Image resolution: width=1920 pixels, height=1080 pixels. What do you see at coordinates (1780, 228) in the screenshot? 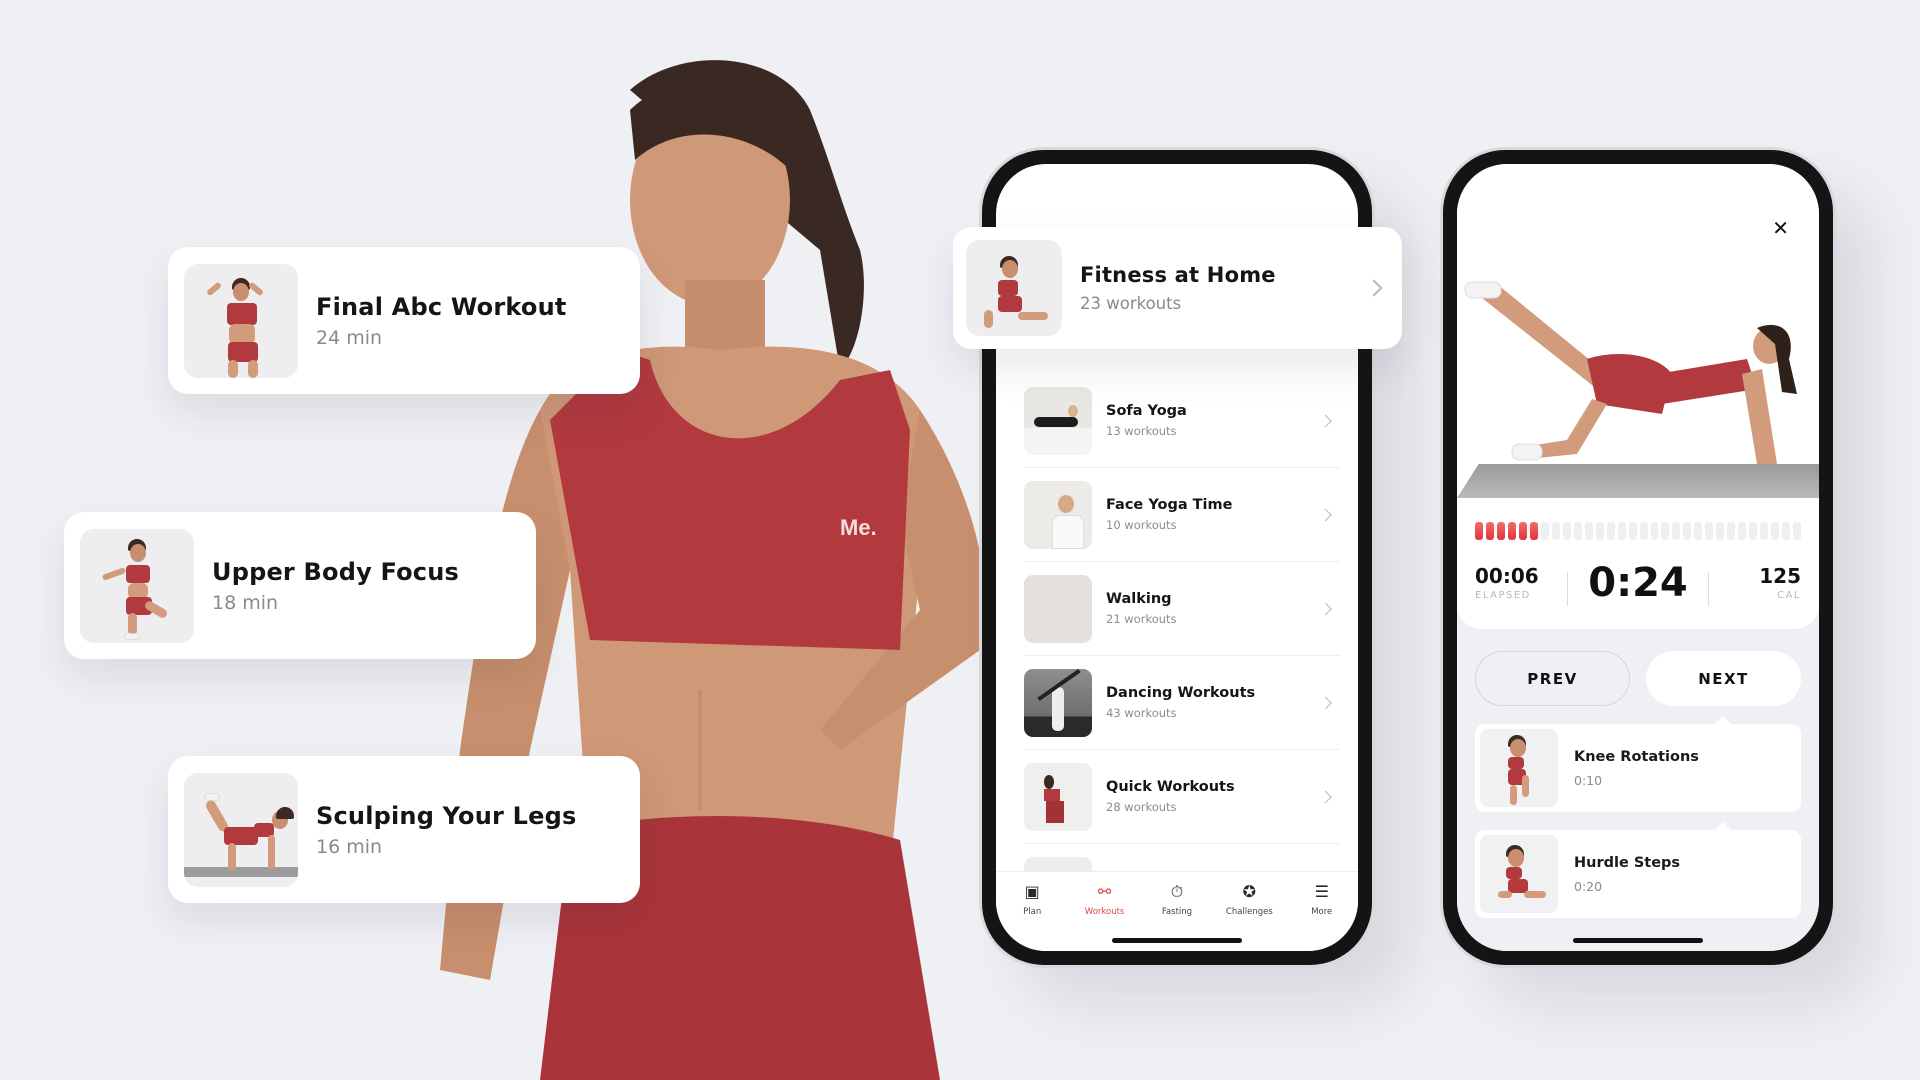
I see `close-icon: ✕` at bounding box center [1780, 228].